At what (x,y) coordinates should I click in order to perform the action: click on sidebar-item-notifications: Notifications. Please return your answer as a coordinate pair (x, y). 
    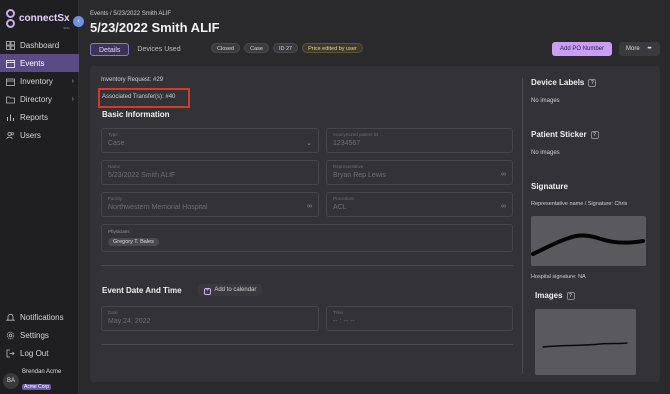
    Looking at the image, I should click on (39, 317).